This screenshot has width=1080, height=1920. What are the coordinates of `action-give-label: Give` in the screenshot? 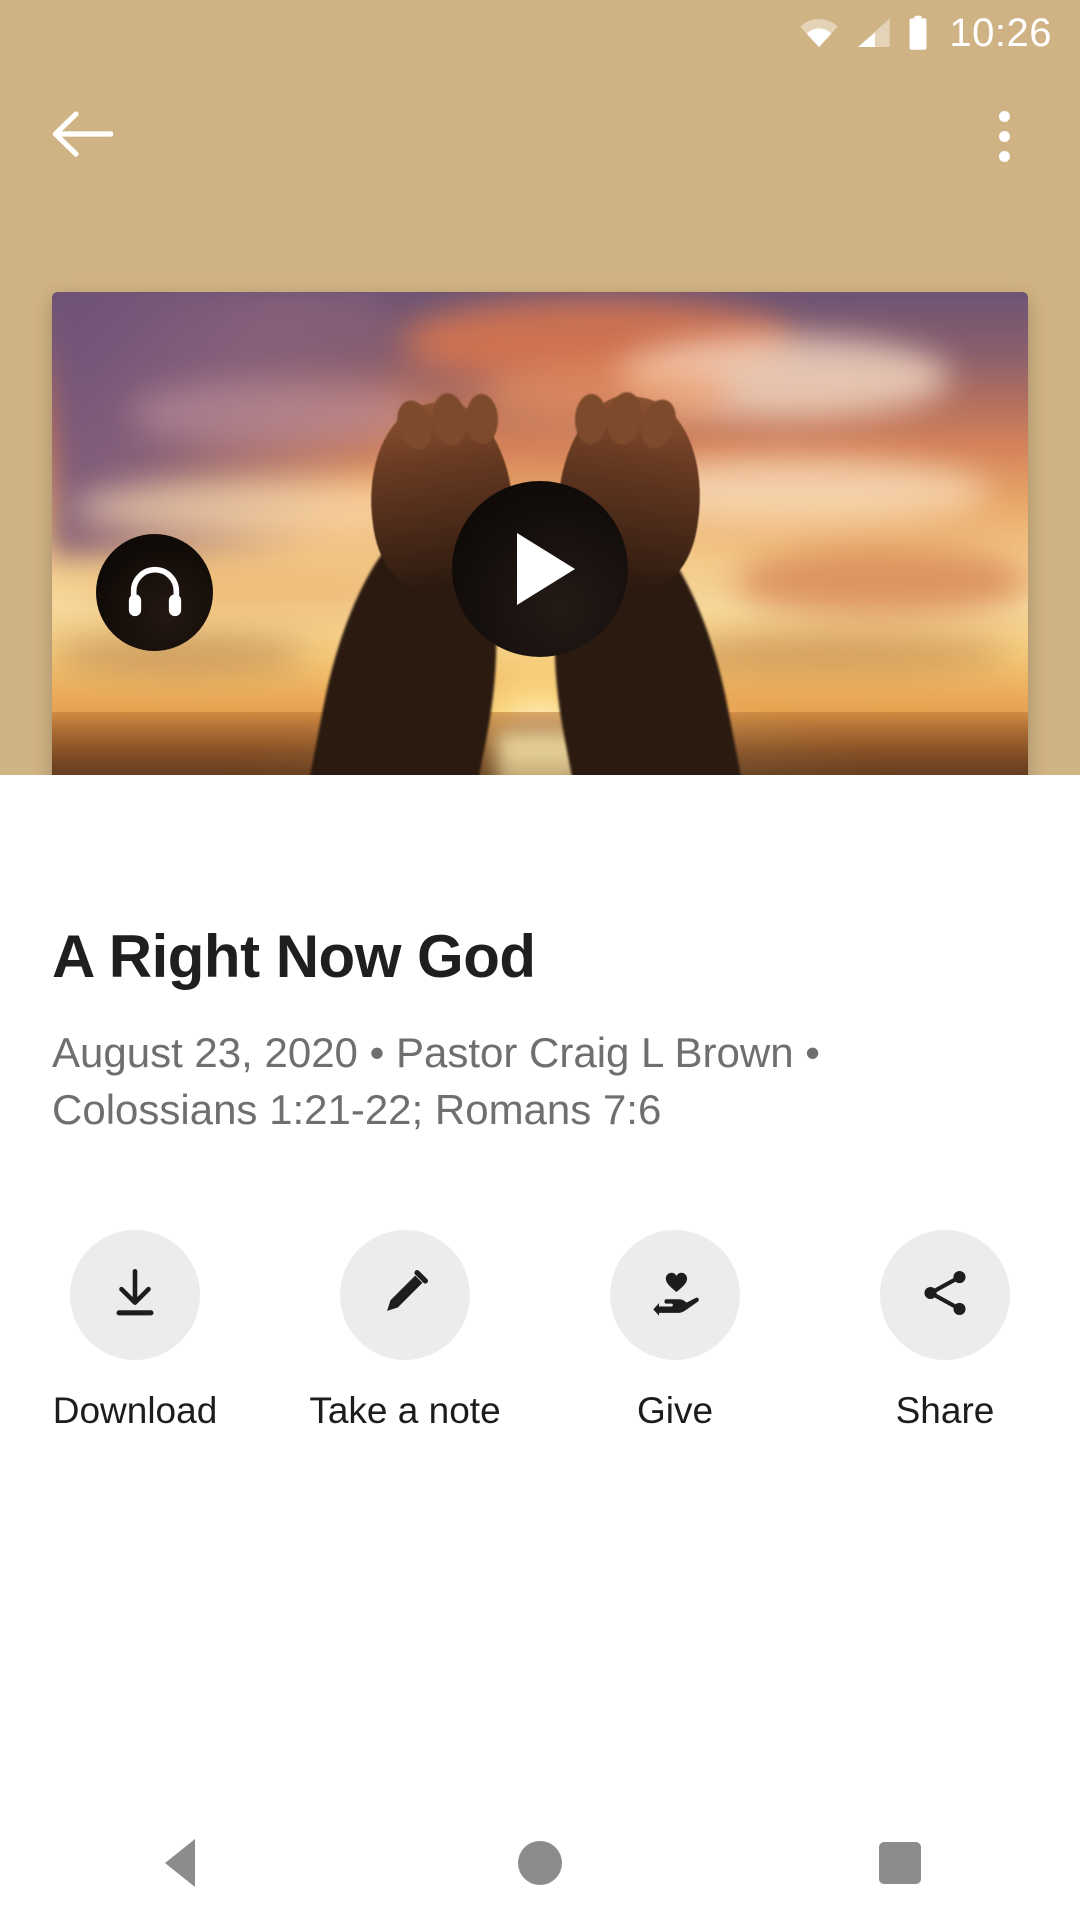 It's located at (675, 1410).